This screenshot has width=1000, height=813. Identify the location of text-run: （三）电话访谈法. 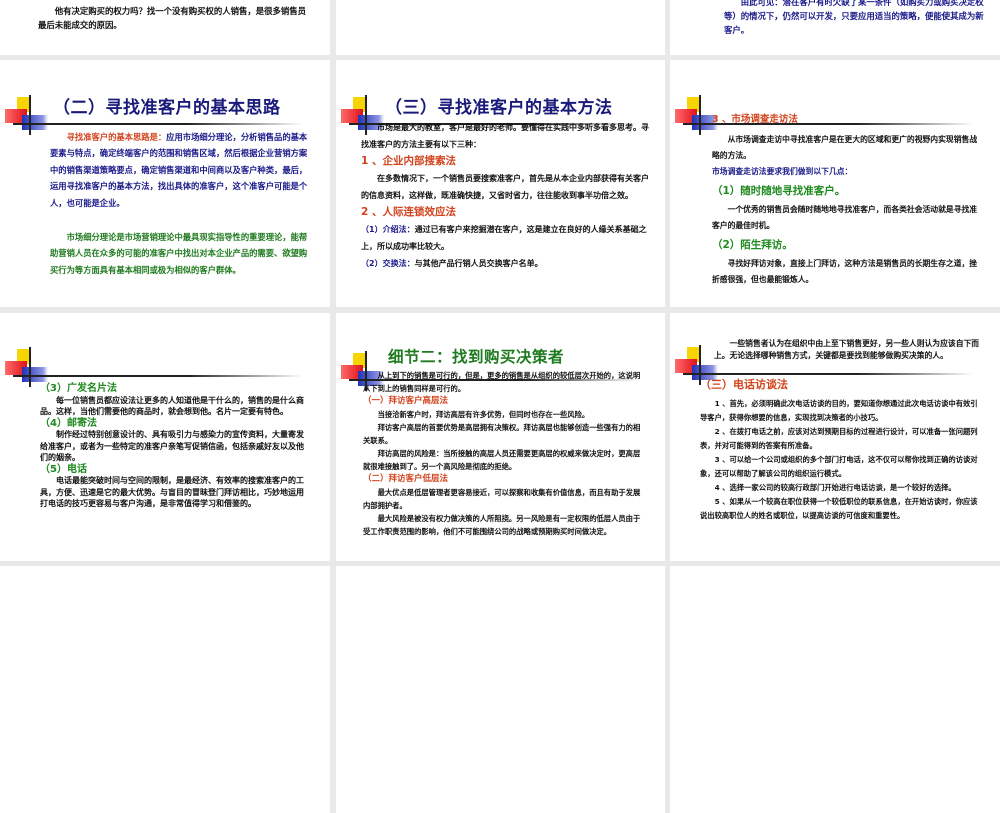
(744, 384).